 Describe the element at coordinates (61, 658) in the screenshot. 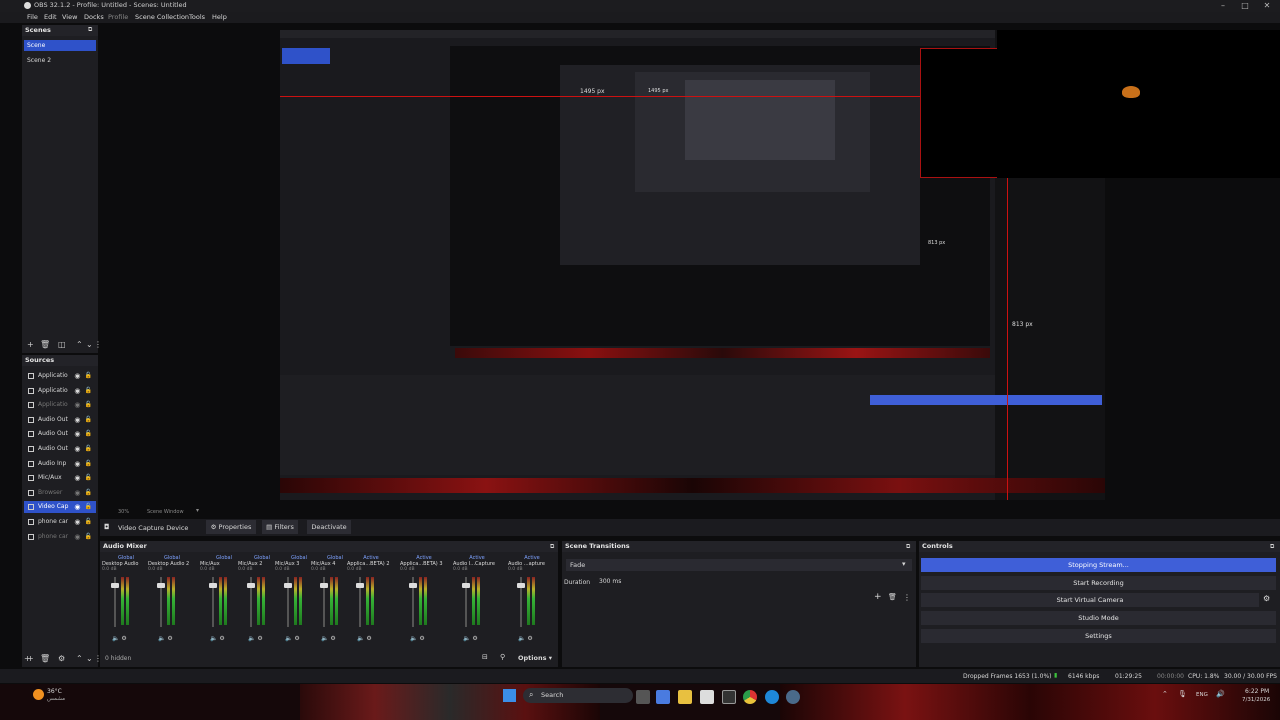

I see `source-properties-button: ⚙` at that location.